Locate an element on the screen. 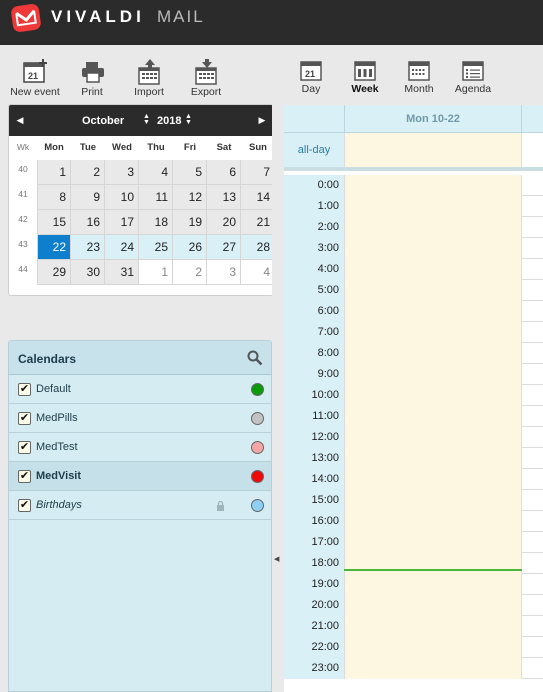  year-select: 2018 is located at coordinates (169, 121).